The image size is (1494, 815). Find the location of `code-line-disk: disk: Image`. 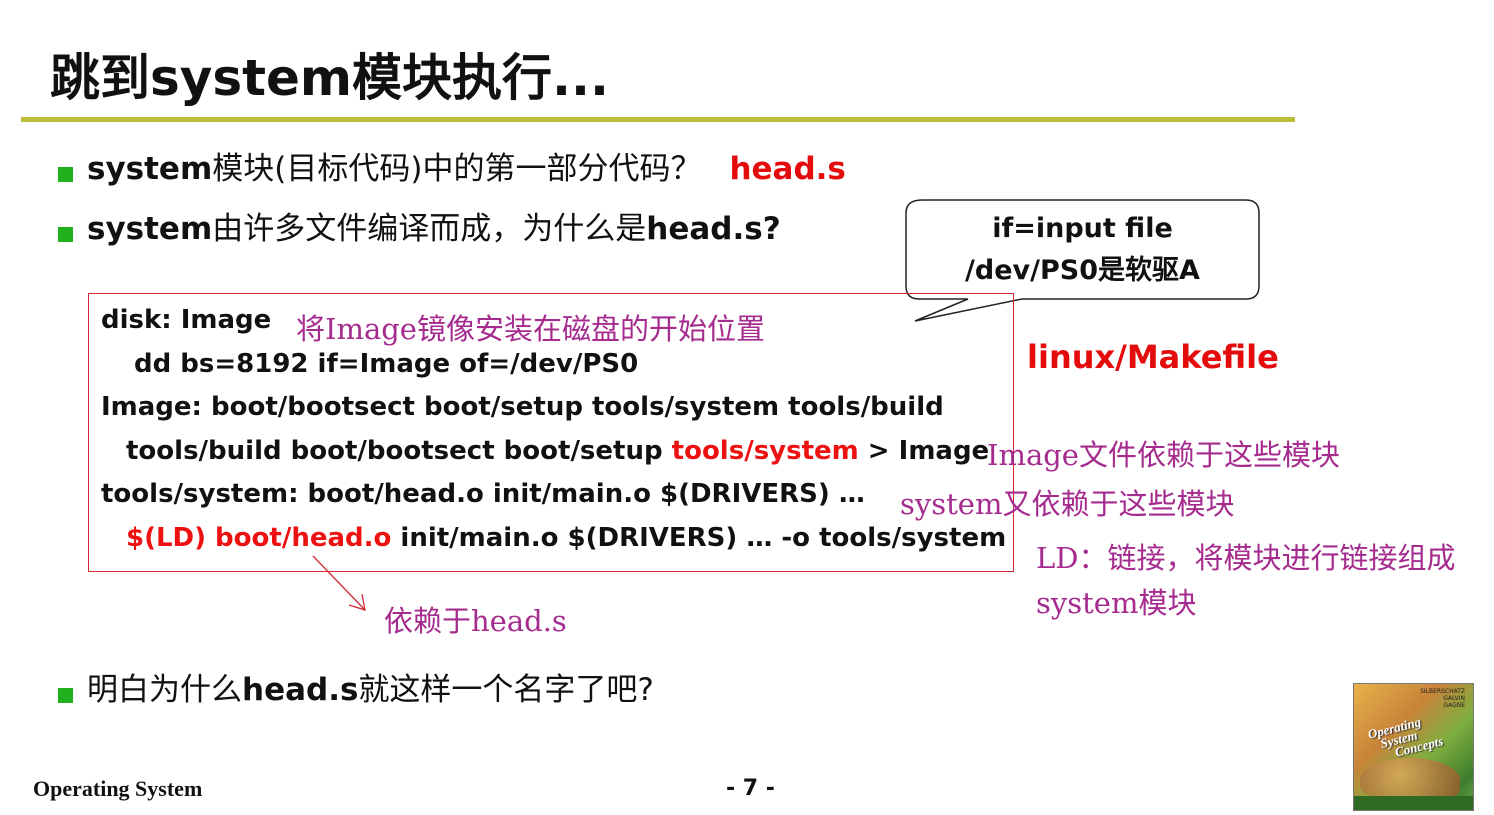

code-line-disk: disk: Image is located at coordinates (186, 320).